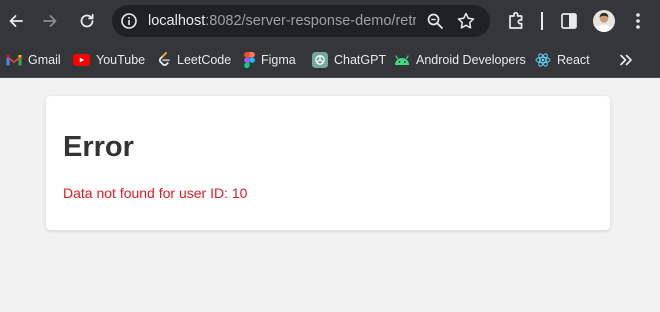 Image resolution: width=660 pixels, height=312 pixels. Describe the element at coordinates (121, 60) in the screenshot. I see `bookmark-label: YouTube` at that location.